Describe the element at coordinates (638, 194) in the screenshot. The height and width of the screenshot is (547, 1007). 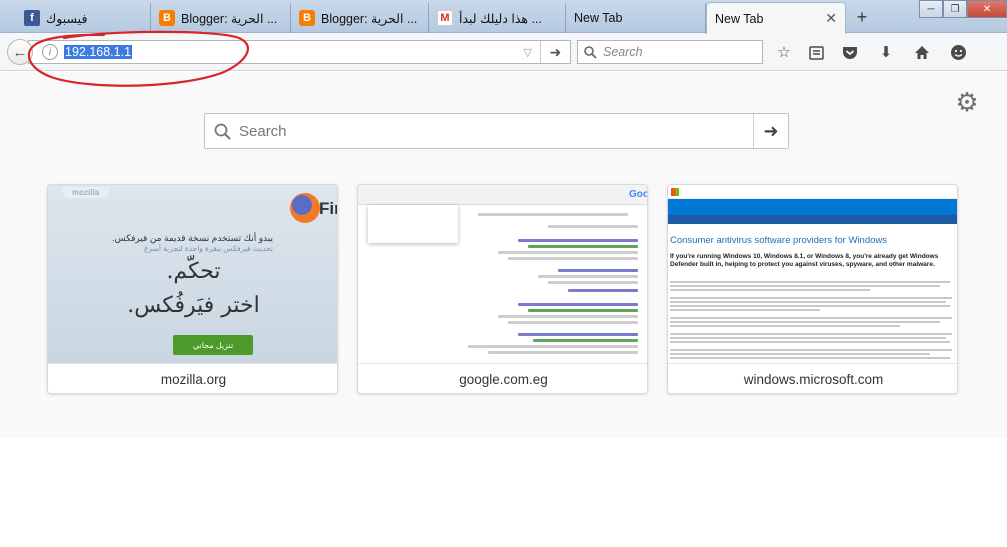
I see `thumb-google-logo: Goo` at that location.